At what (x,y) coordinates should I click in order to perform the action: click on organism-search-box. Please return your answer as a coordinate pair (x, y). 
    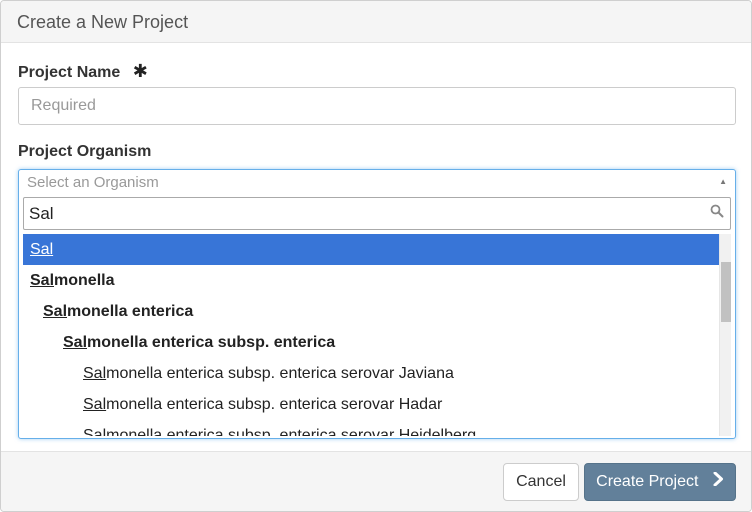
    Looking at the image, I should click on (377, 213).